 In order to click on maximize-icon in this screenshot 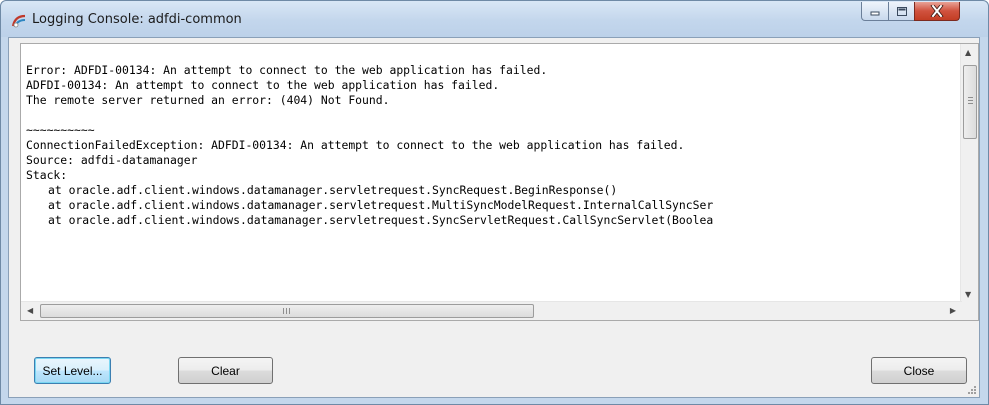, I will do `click(901, 11)`.